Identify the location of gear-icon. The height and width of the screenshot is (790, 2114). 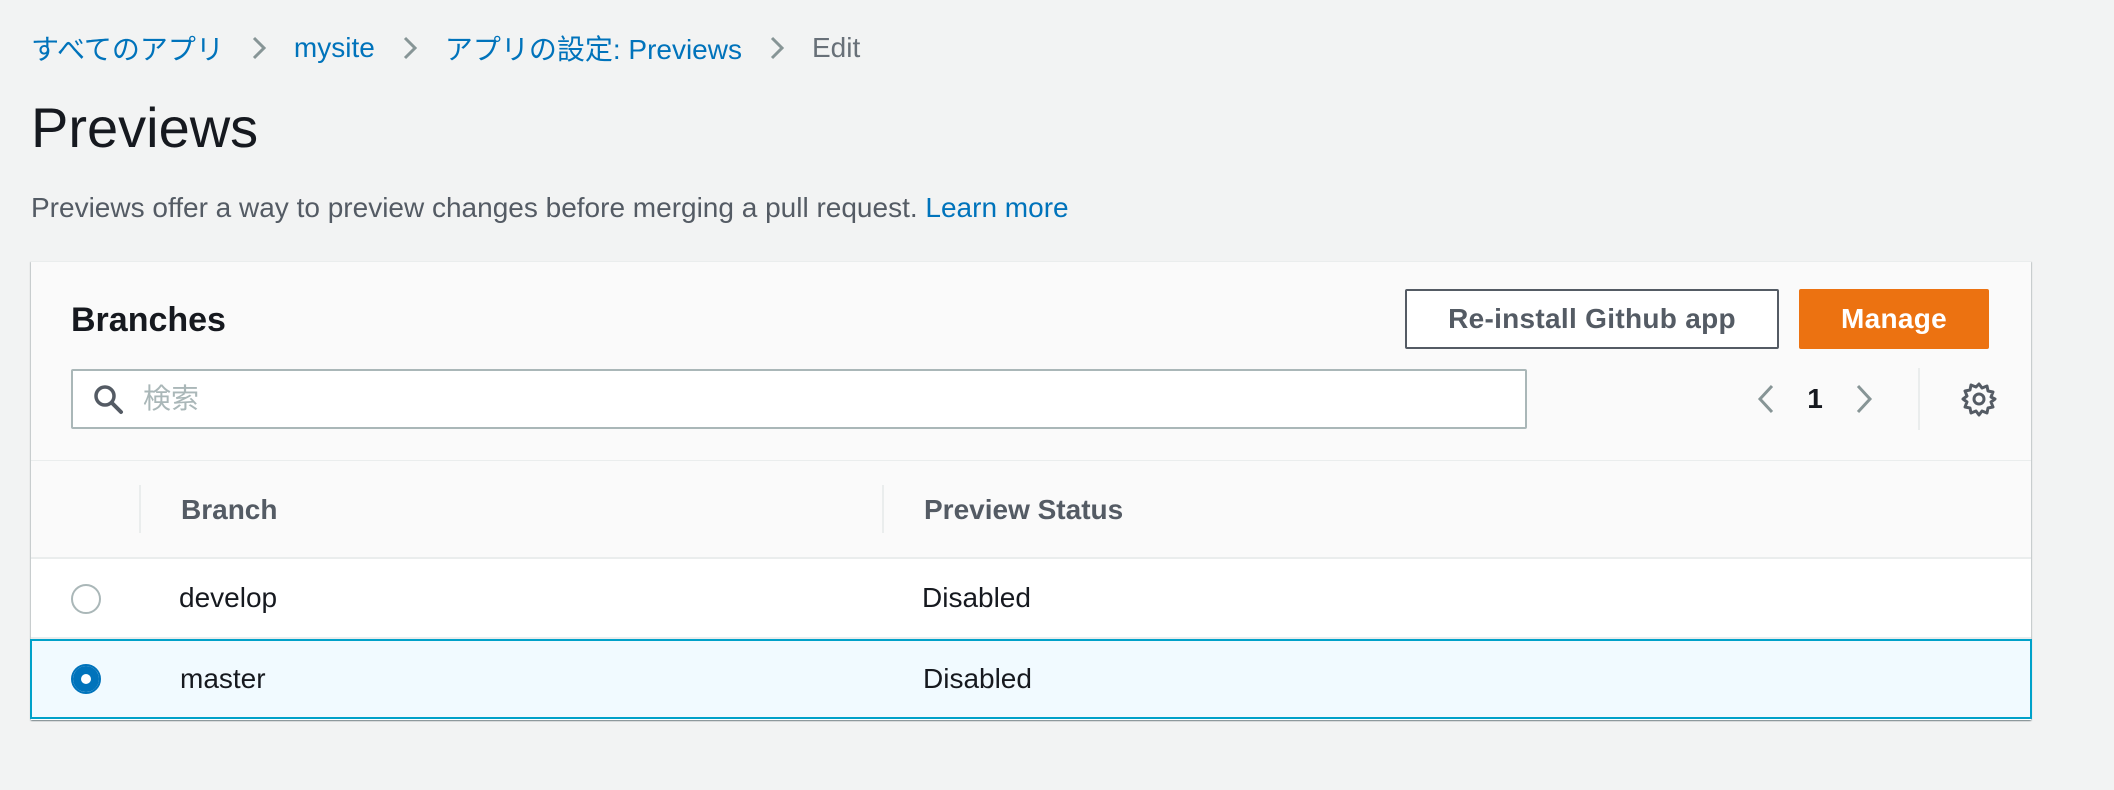
(1979, 399).